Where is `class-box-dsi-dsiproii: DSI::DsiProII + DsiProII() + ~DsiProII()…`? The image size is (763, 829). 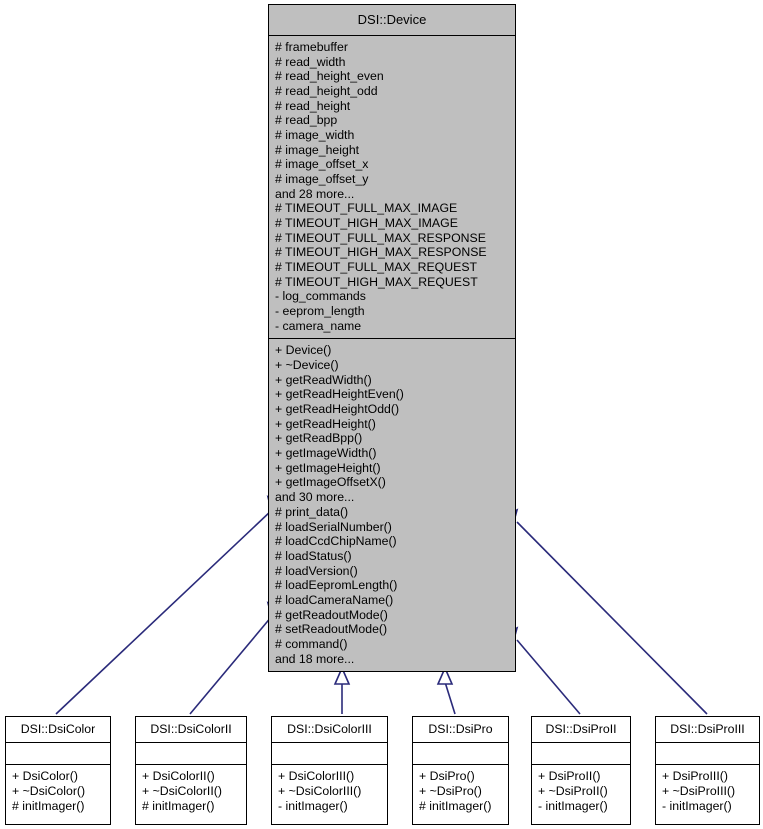
class-box-dsi-dsiproii: DSI::DsiProII + DsiProII() + ~DsiProII()… is located at coordinates (581, 770).